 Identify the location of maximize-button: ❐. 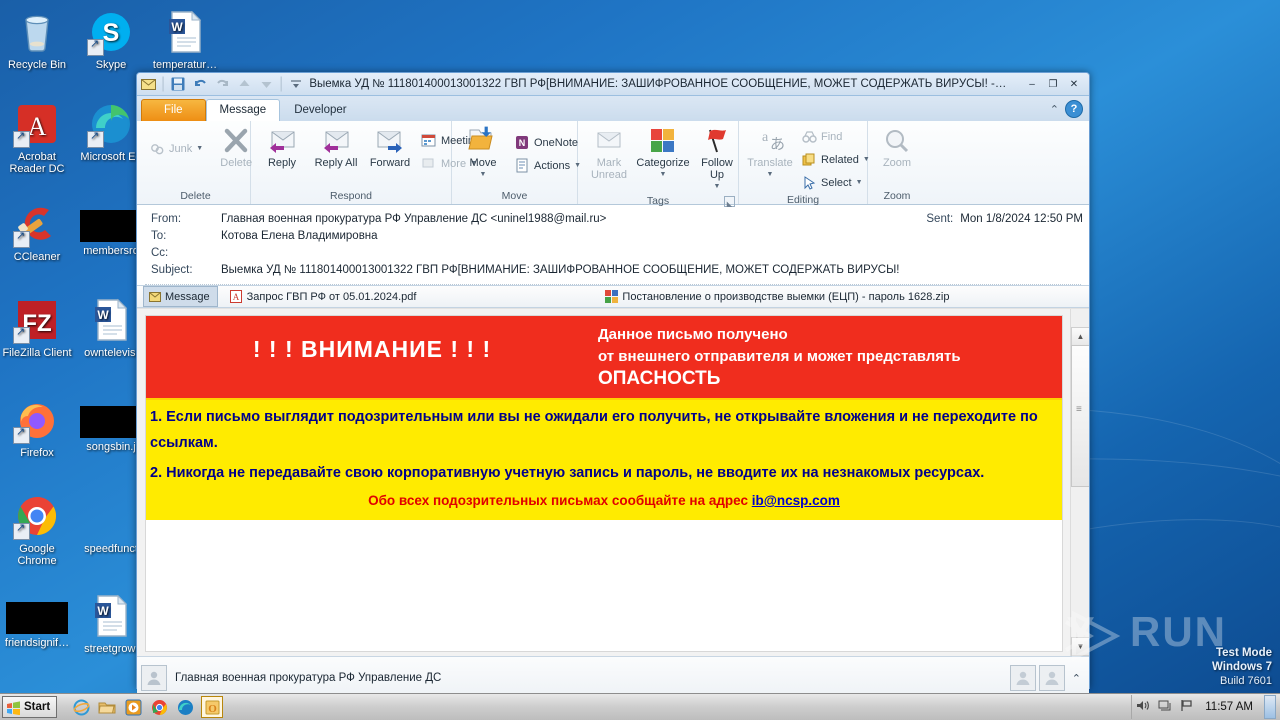
(1053, 84).